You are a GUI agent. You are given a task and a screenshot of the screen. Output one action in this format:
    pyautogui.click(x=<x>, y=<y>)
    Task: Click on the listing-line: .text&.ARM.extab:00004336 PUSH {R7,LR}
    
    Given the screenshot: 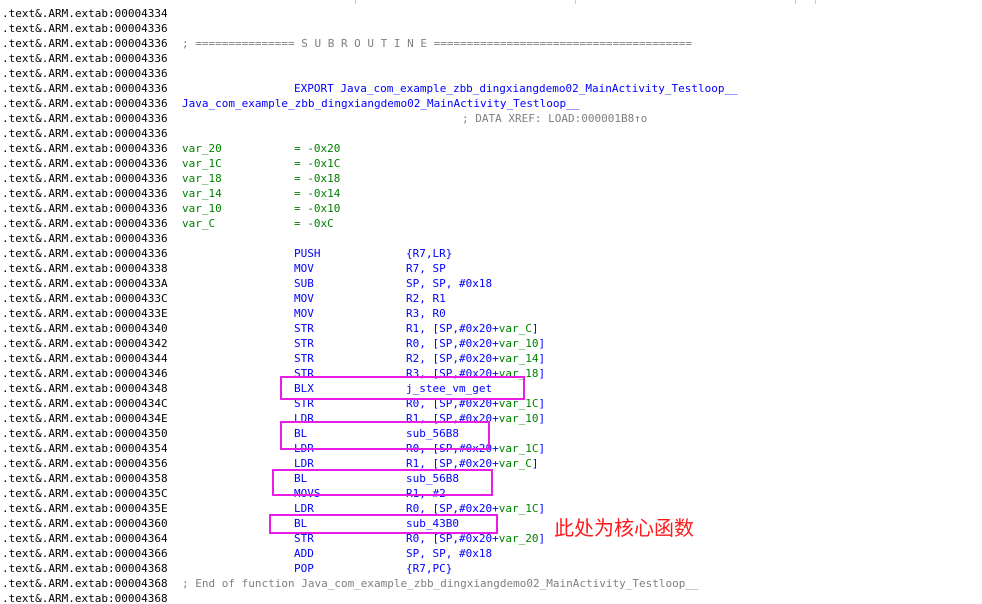 What is the action you would take?
    pyautogui.click(x=491, y=253)
    